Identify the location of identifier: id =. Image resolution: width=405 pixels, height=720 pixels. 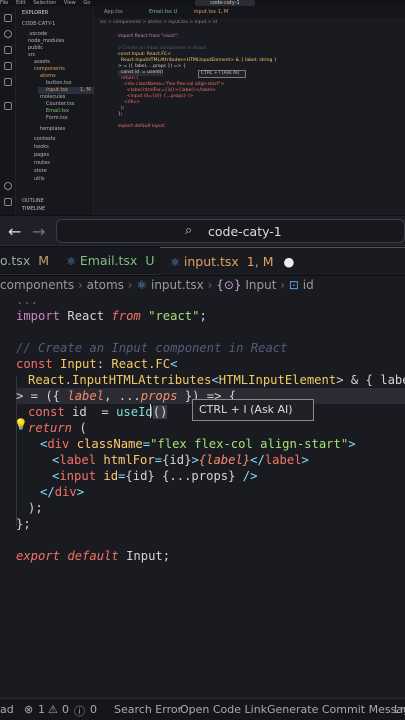
(90, 412).